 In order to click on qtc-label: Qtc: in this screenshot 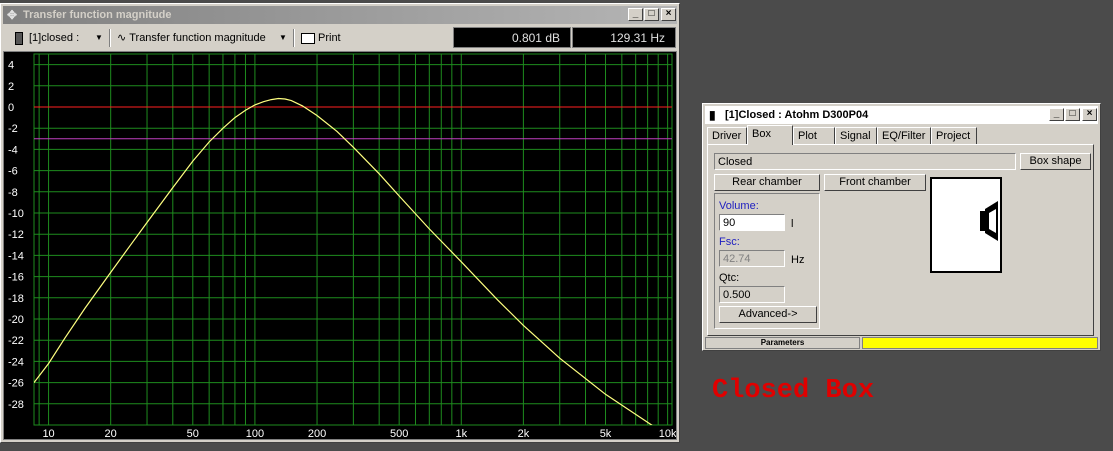, I will do `click(729, 278)`.